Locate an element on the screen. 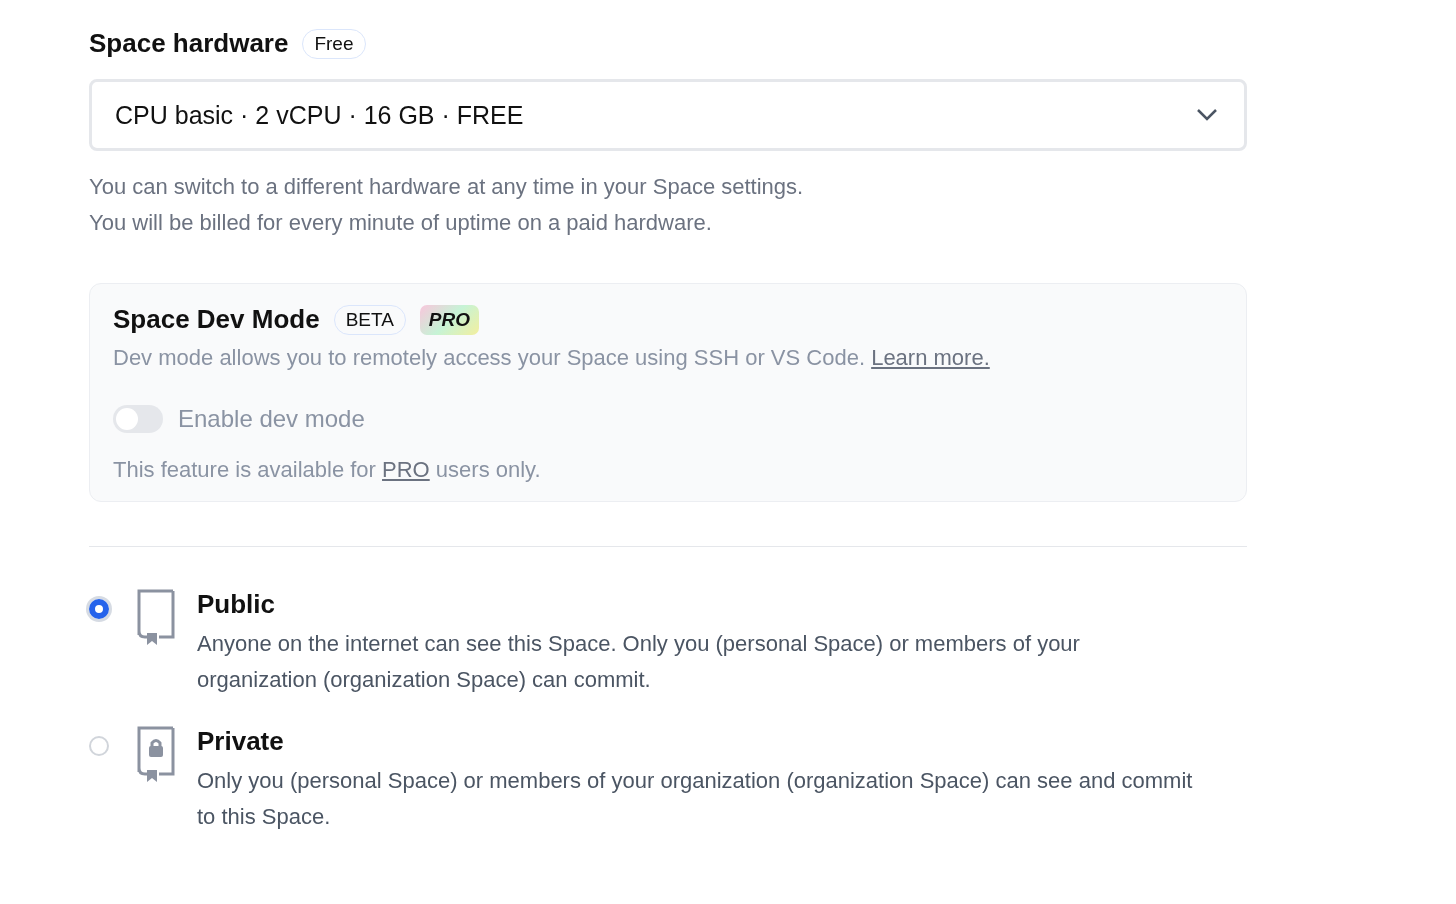  section-title: Space Dev Mode is located at coordinates (216, 319).